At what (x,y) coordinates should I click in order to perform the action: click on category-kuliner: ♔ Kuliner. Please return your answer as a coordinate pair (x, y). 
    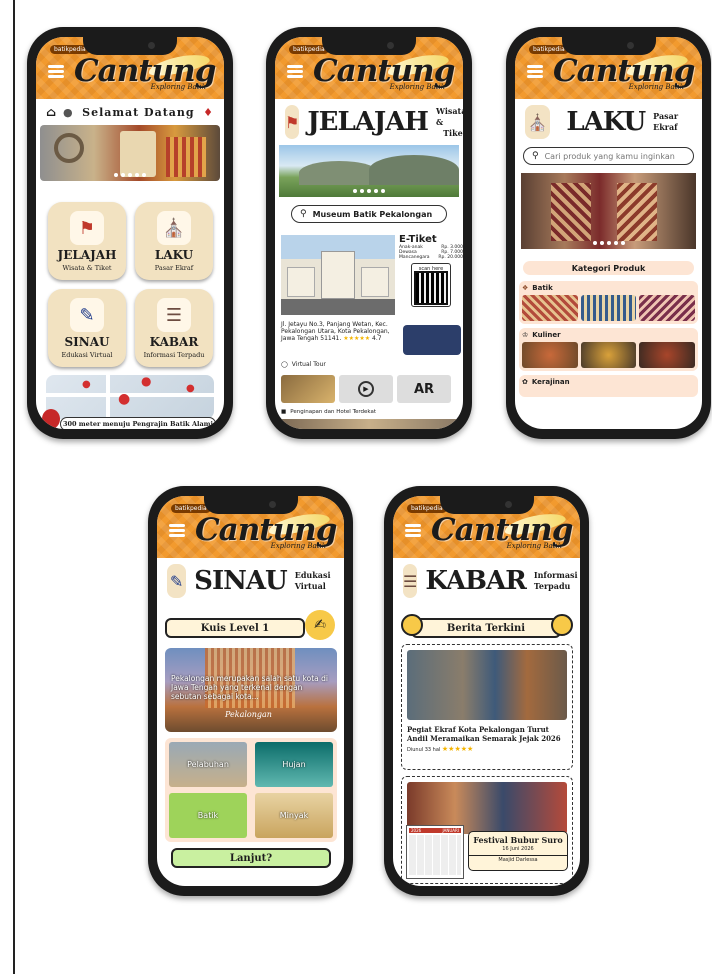
    Looking at the image, I should click on (608, 349).